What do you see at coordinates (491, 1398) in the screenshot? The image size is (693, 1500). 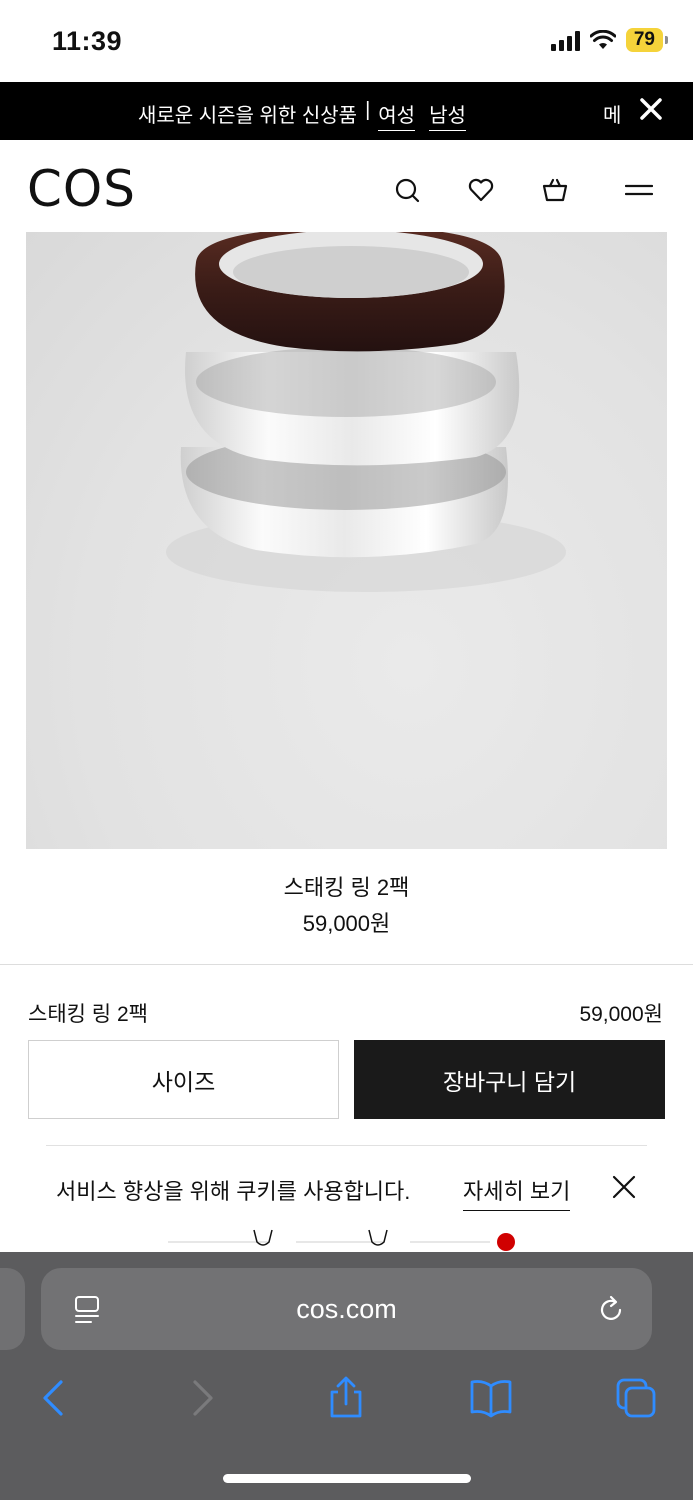 I see `bookmarks-icon` at bounding box center [491, 1398].